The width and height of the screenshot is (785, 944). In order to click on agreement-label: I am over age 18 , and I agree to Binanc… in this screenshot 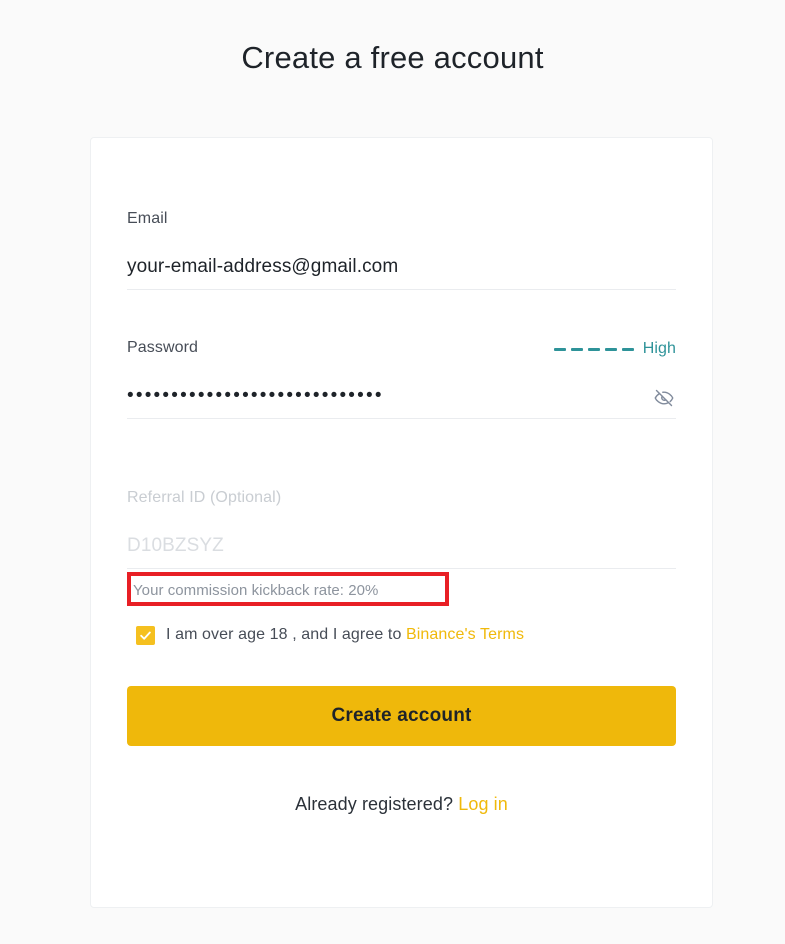, I will do `click(345, 635)`.